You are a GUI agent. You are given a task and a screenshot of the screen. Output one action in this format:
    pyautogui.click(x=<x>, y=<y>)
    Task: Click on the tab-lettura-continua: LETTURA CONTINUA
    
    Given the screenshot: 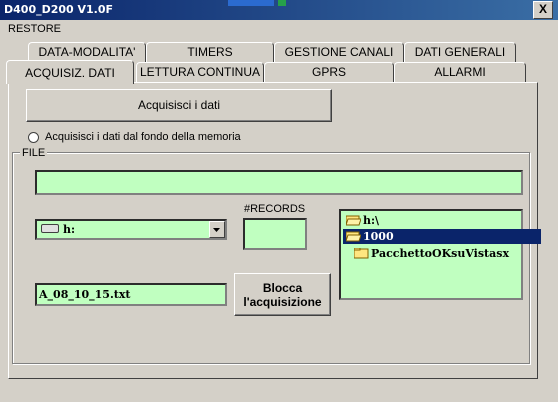 What is the action you would take?
    pyautogui.click(x=200, y=72)
    